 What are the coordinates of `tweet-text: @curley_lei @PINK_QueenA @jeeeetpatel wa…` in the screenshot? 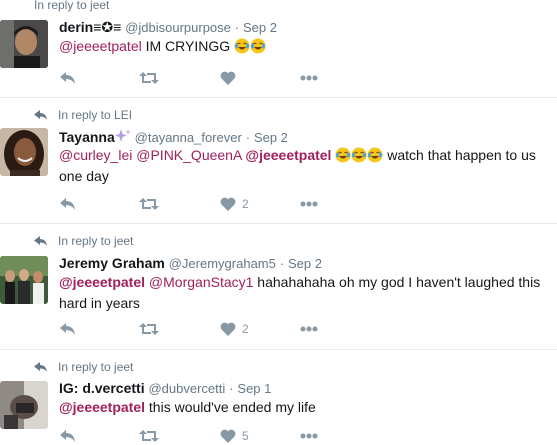 It's located at (304, 166).